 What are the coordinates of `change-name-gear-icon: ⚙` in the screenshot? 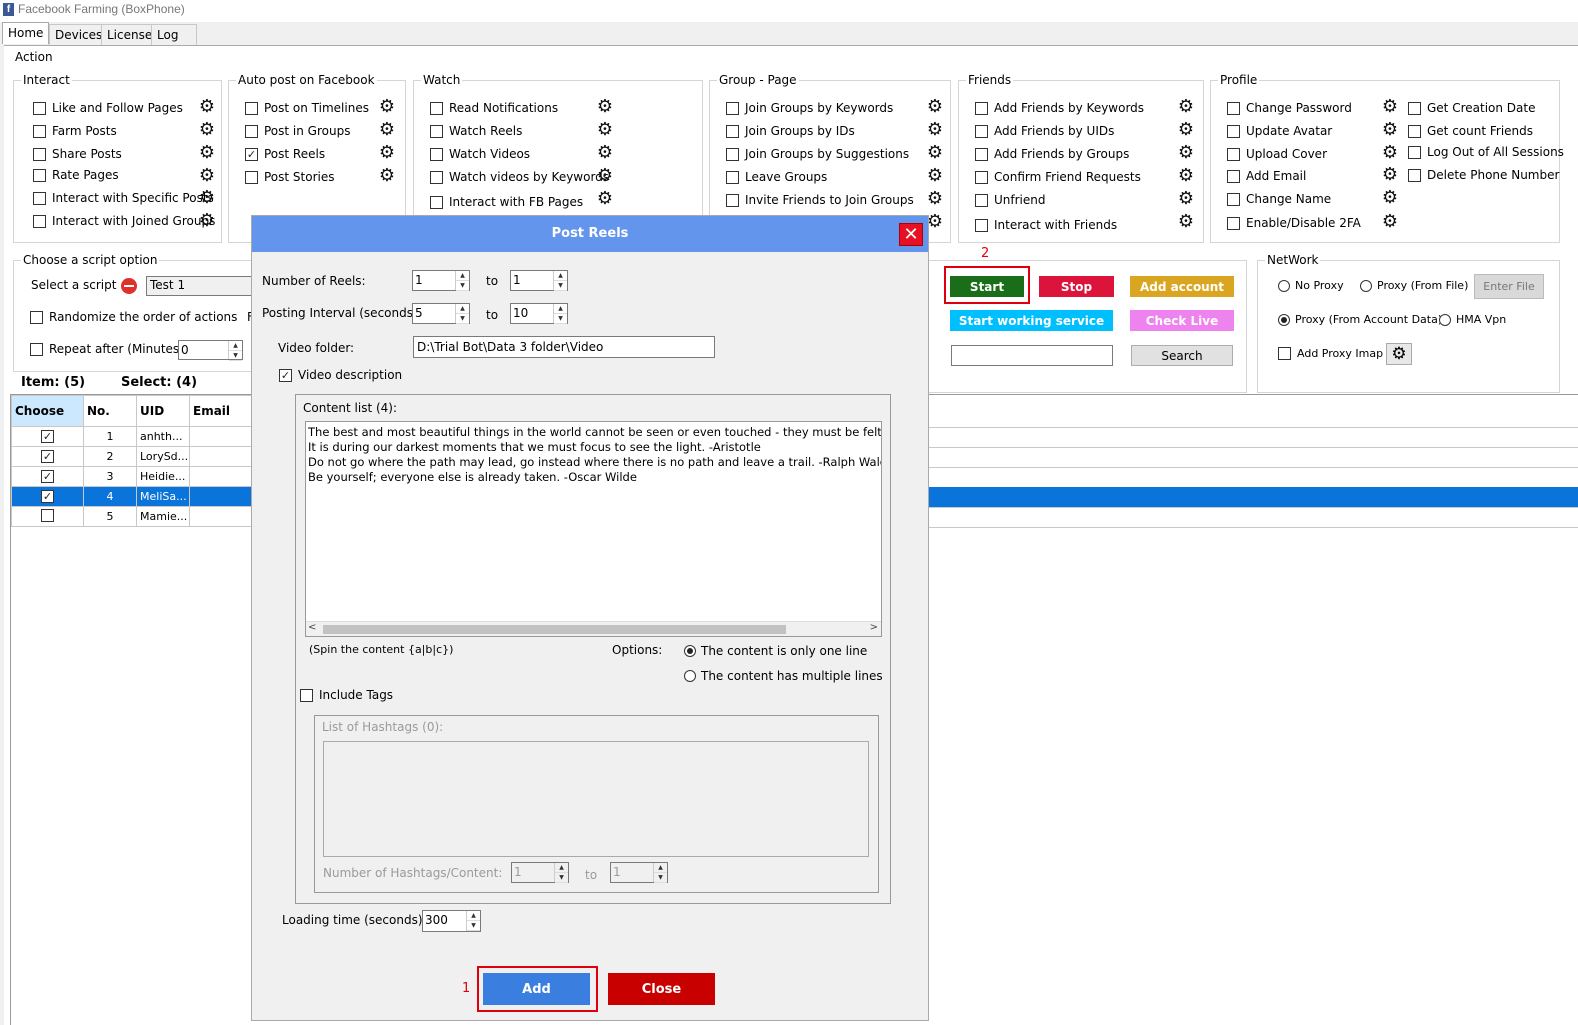 It's located at (1390, 198).